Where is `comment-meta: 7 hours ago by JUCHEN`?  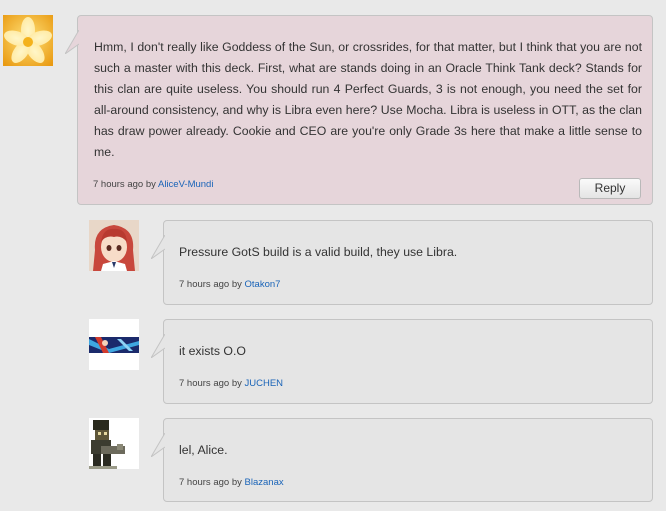 comment-meta: 7 hours ago by JUCHEN is located at coordinates (231, 383).